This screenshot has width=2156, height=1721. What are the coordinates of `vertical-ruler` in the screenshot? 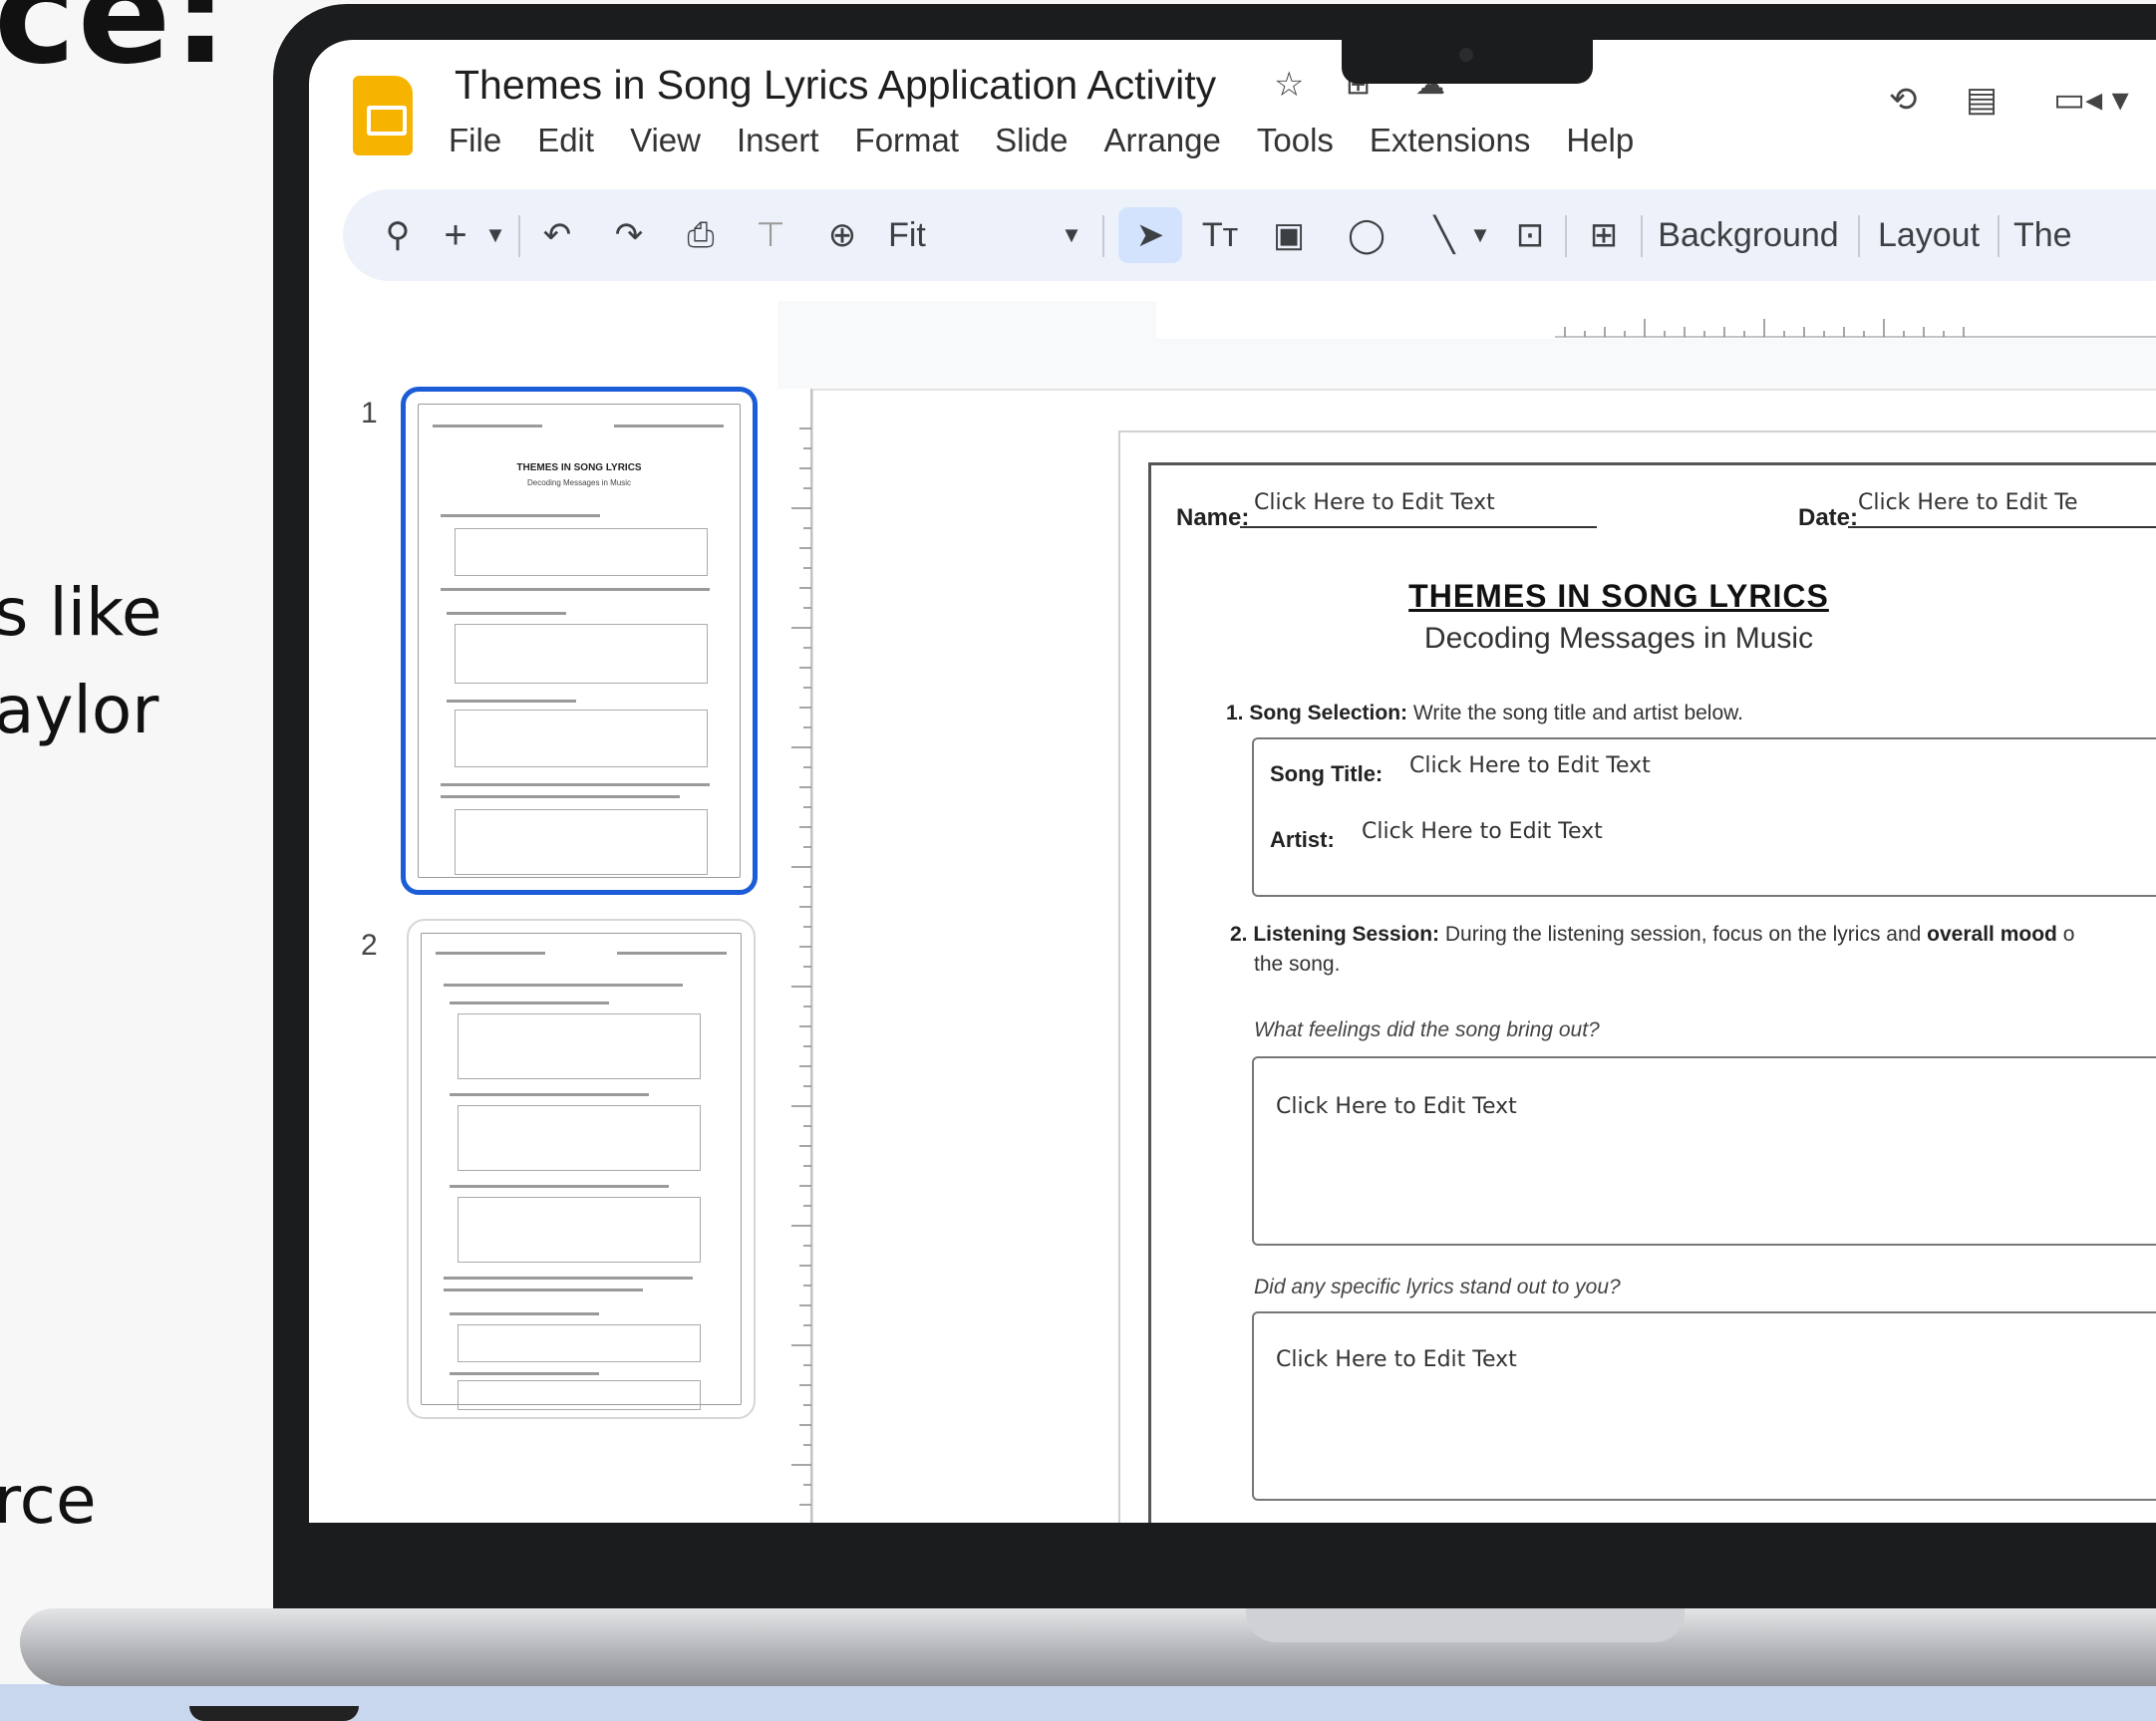 It's located at (795, 956).